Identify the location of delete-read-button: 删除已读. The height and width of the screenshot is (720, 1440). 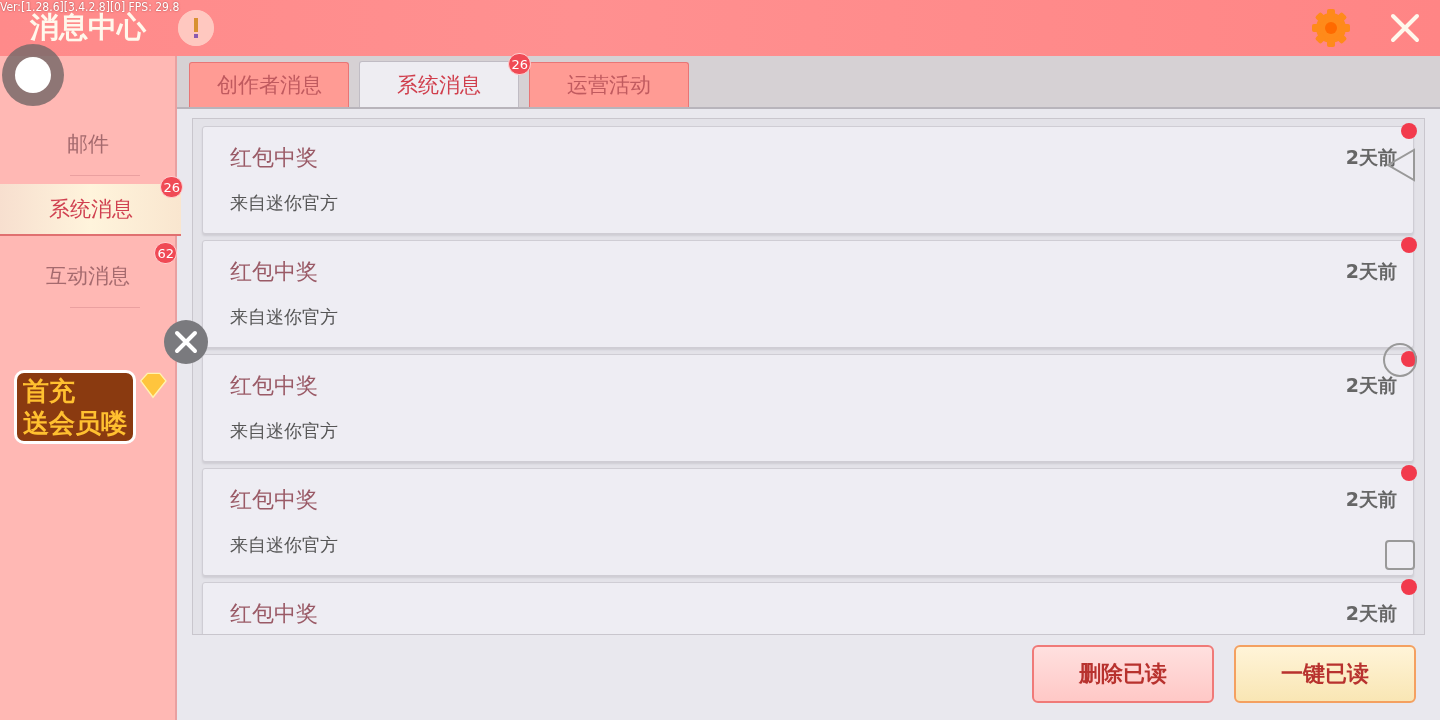
(1123, 674).